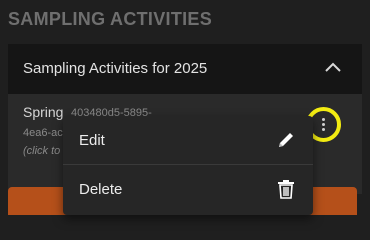 This screenshot has height=240, width=370. Describe the element at coordinates (110, 19) in the screenshot. I see `section-title: SAMPLING ACTIVITIES` at that location.